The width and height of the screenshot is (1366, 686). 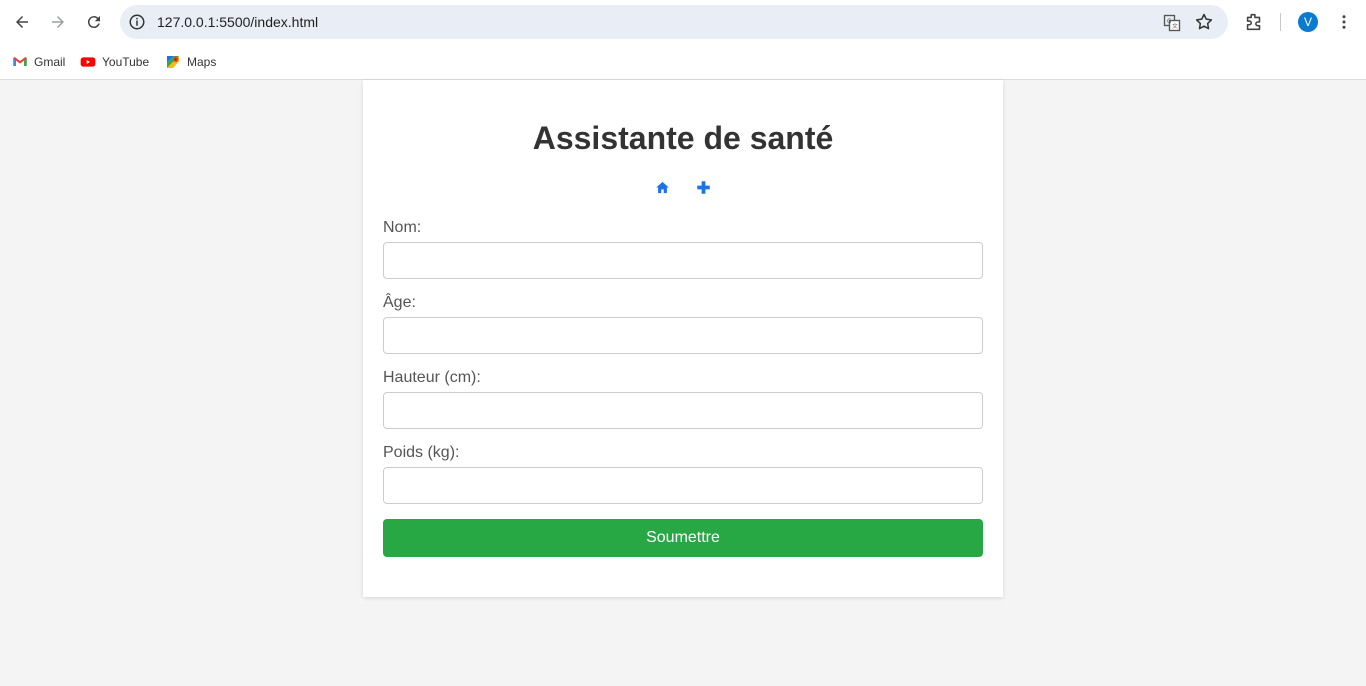 What do you see at coordinates (683, 187) in the screenshot?
I see `nav-icons` at bounding box center [683, 187].